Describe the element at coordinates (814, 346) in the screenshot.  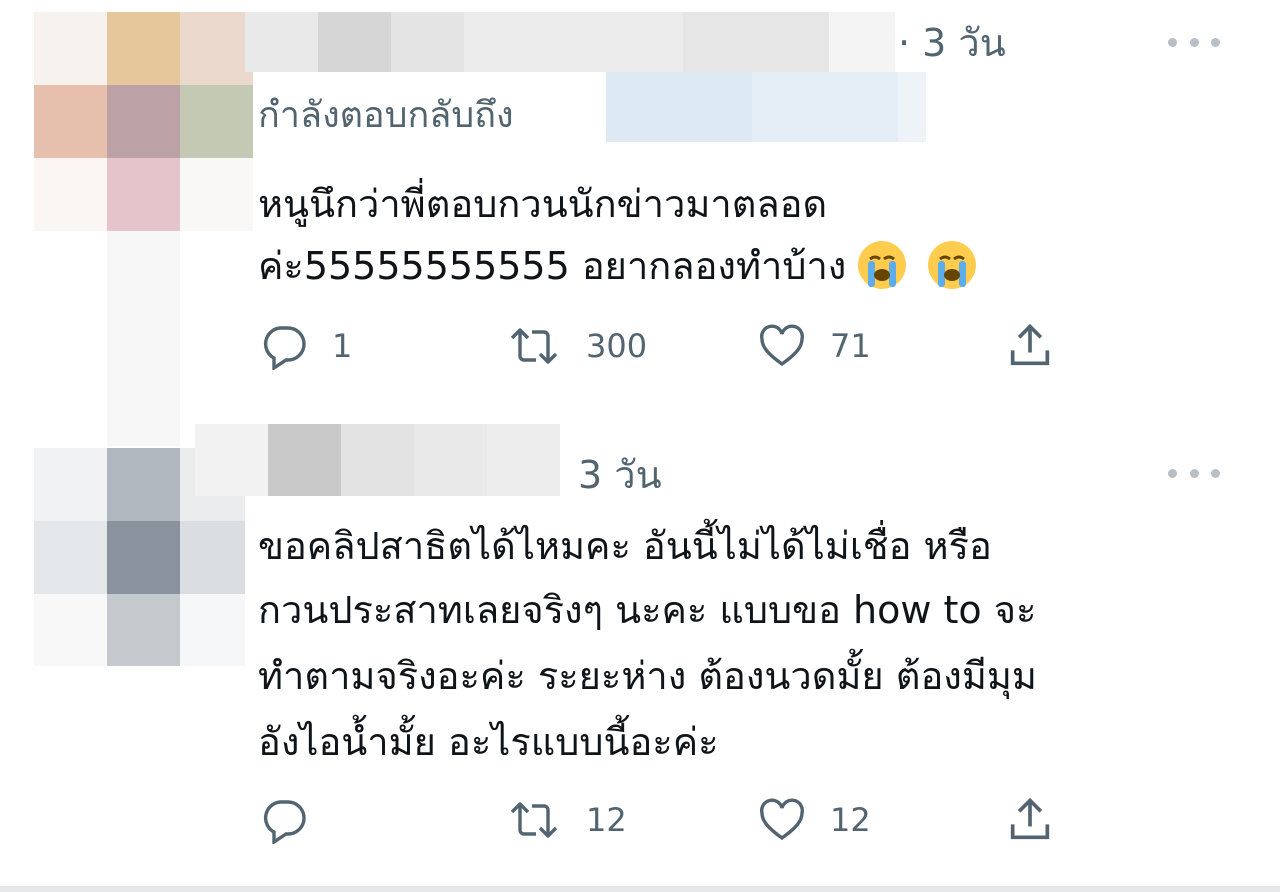
I see `like-button: 71` at that location.